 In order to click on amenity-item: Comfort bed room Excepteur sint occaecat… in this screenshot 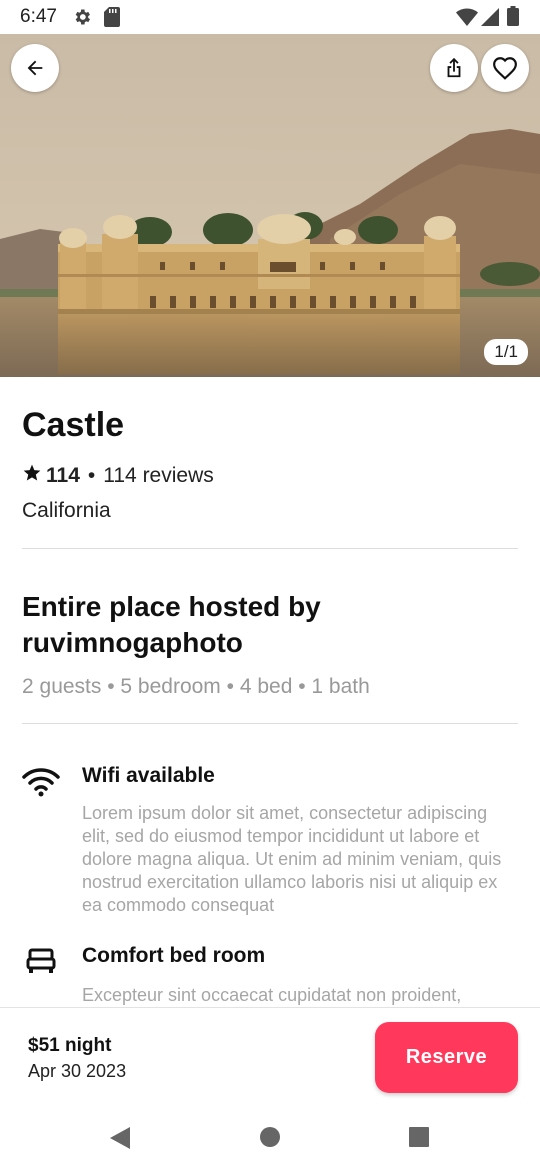, I will do `click(270, 975)`.